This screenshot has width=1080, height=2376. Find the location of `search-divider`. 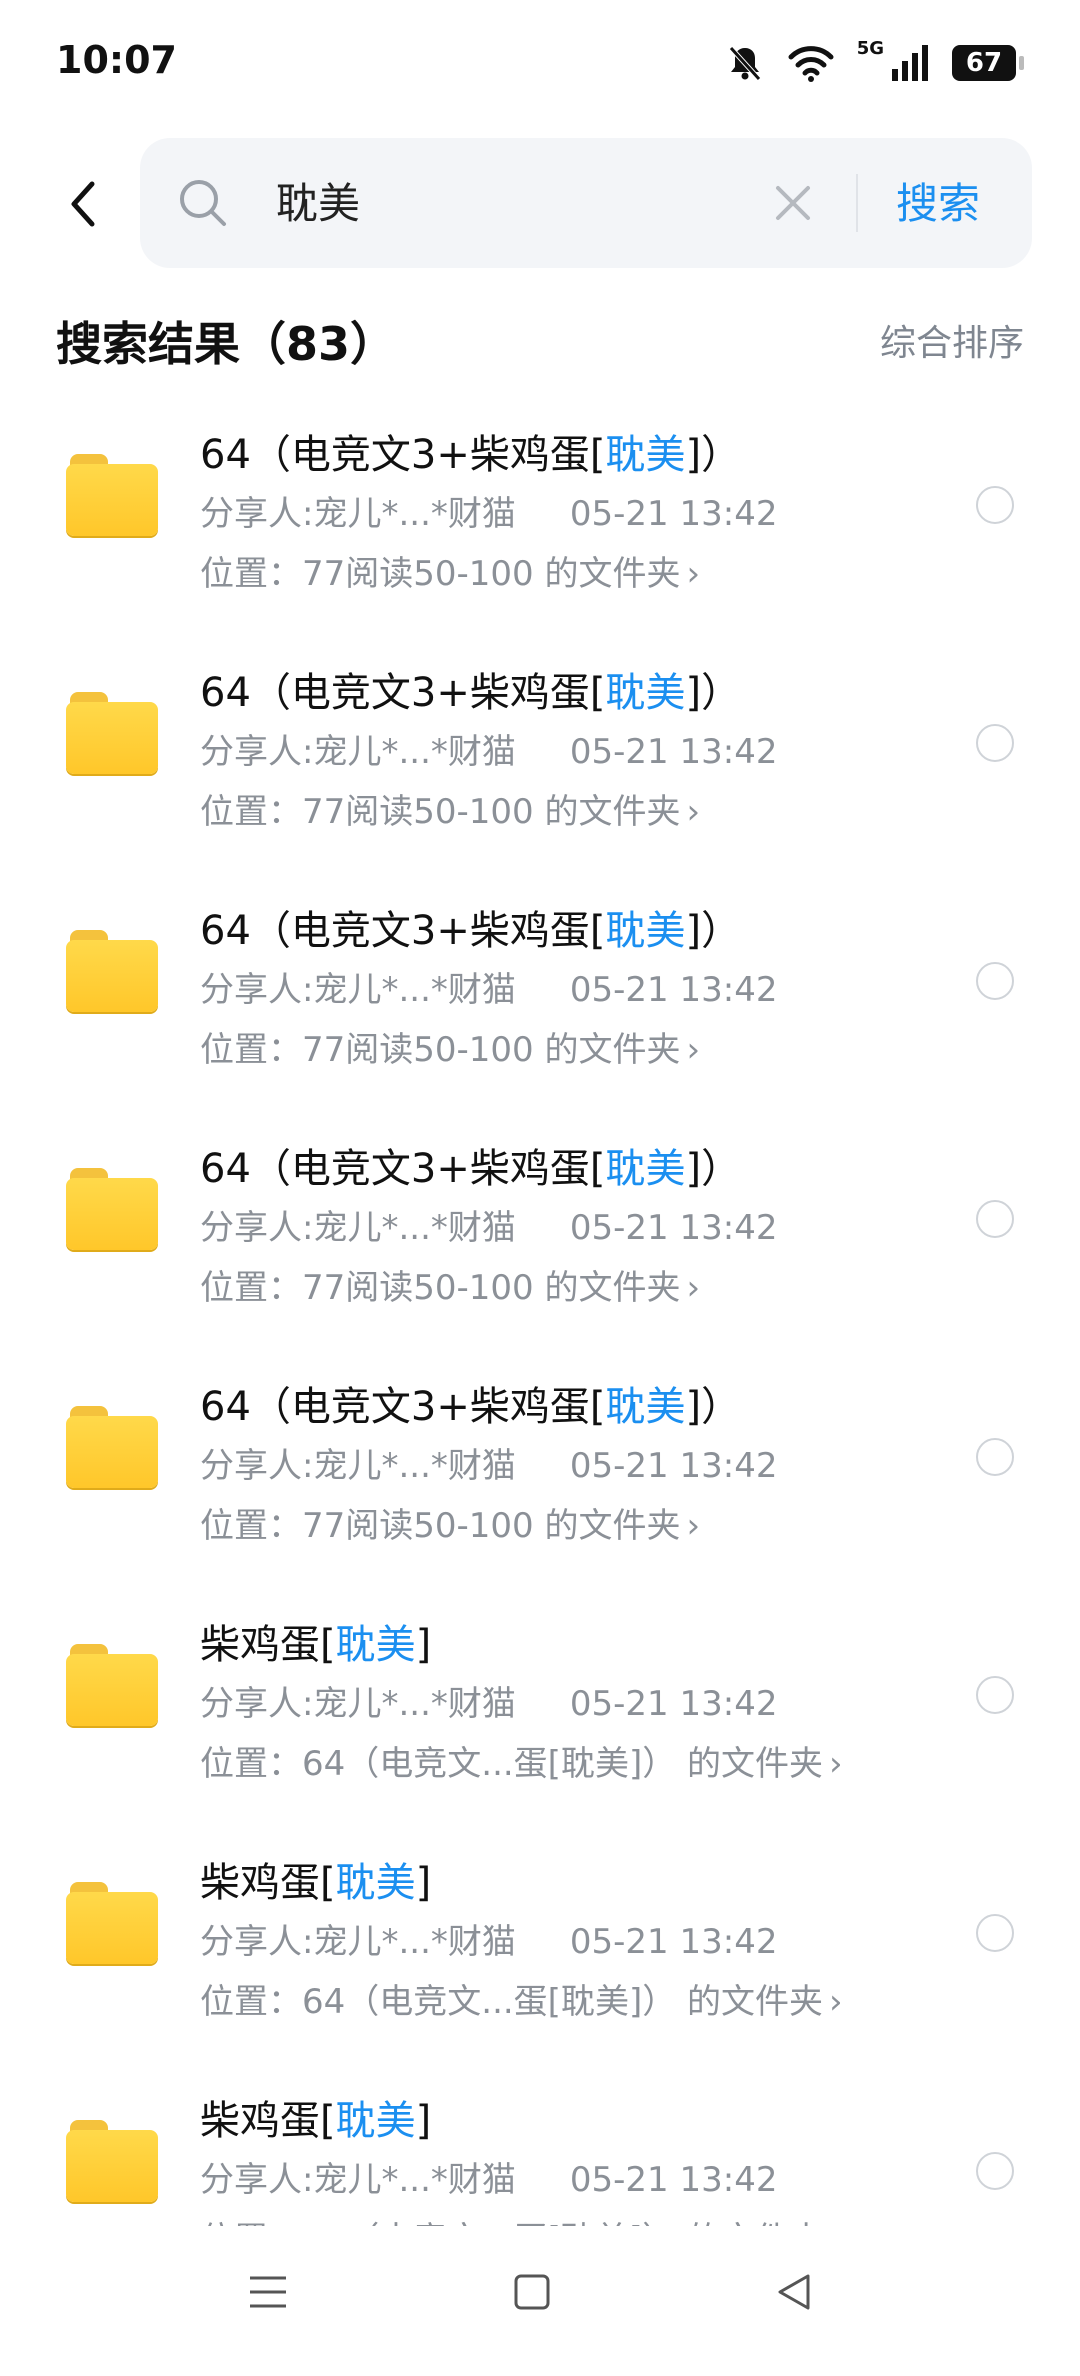

search-divider is located at coordinates (857, 203).